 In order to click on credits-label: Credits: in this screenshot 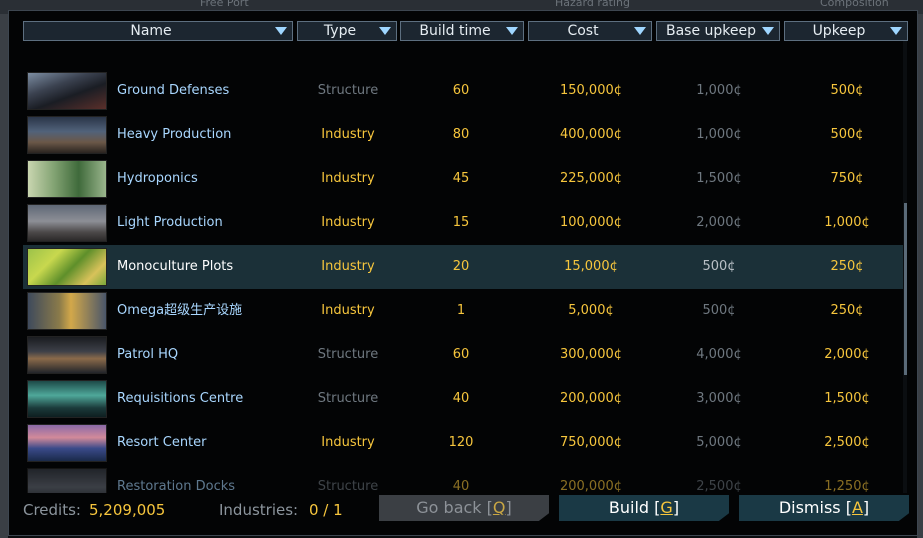, I will do `click(52, 510)`.